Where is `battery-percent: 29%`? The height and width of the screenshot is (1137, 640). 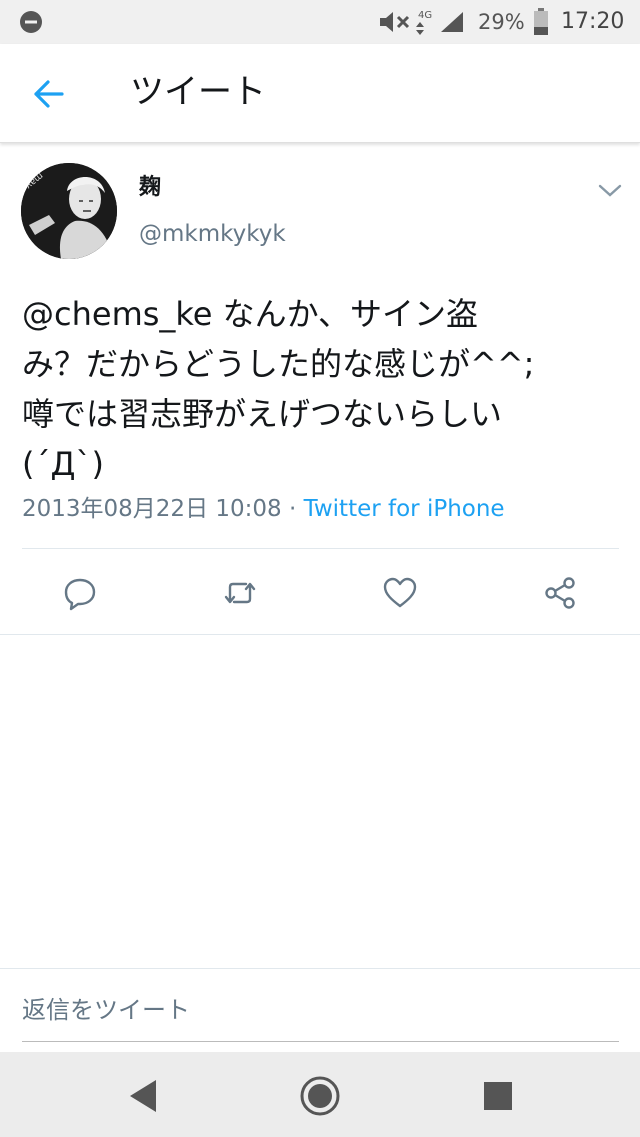
battery-percent: 29% is located at coordinates (501, 22).